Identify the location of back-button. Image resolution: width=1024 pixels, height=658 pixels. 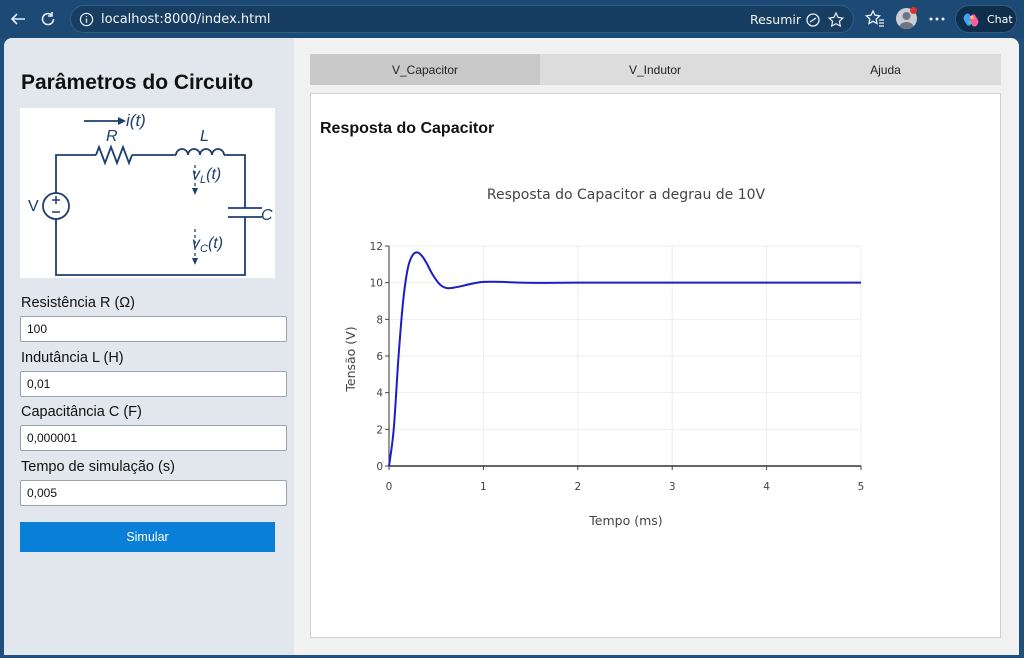
(18, 19).